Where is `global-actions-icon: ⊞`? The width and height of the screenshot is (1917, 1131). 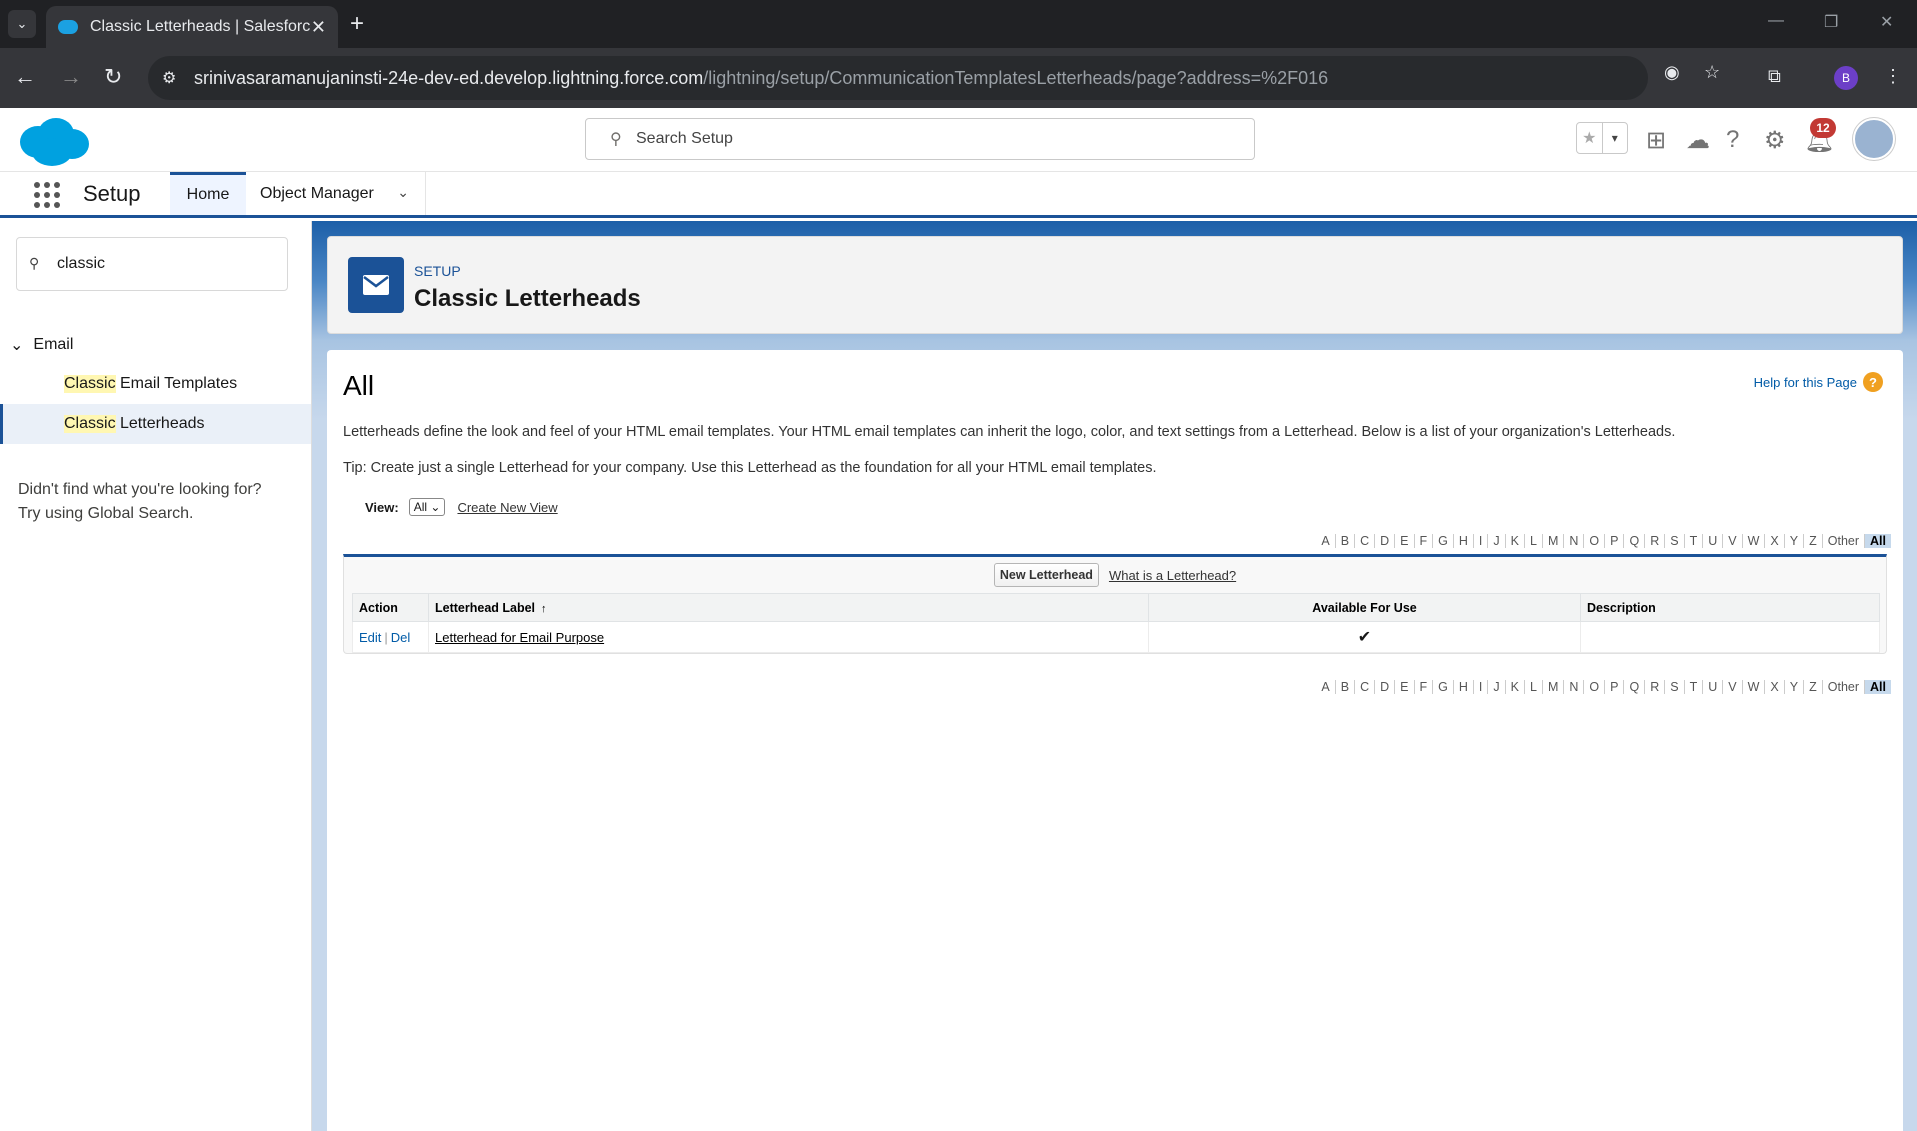
global-actions-icon: ⊞ is located at coordinates (1656, 140).